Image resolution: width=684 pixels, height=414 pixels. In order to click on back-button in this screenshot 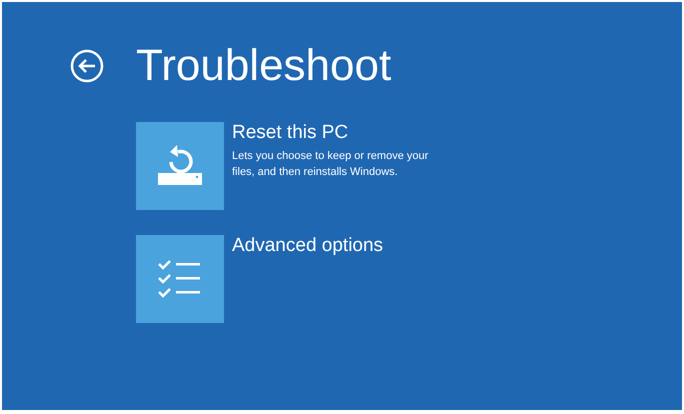, I will do `click(87, 66)`.